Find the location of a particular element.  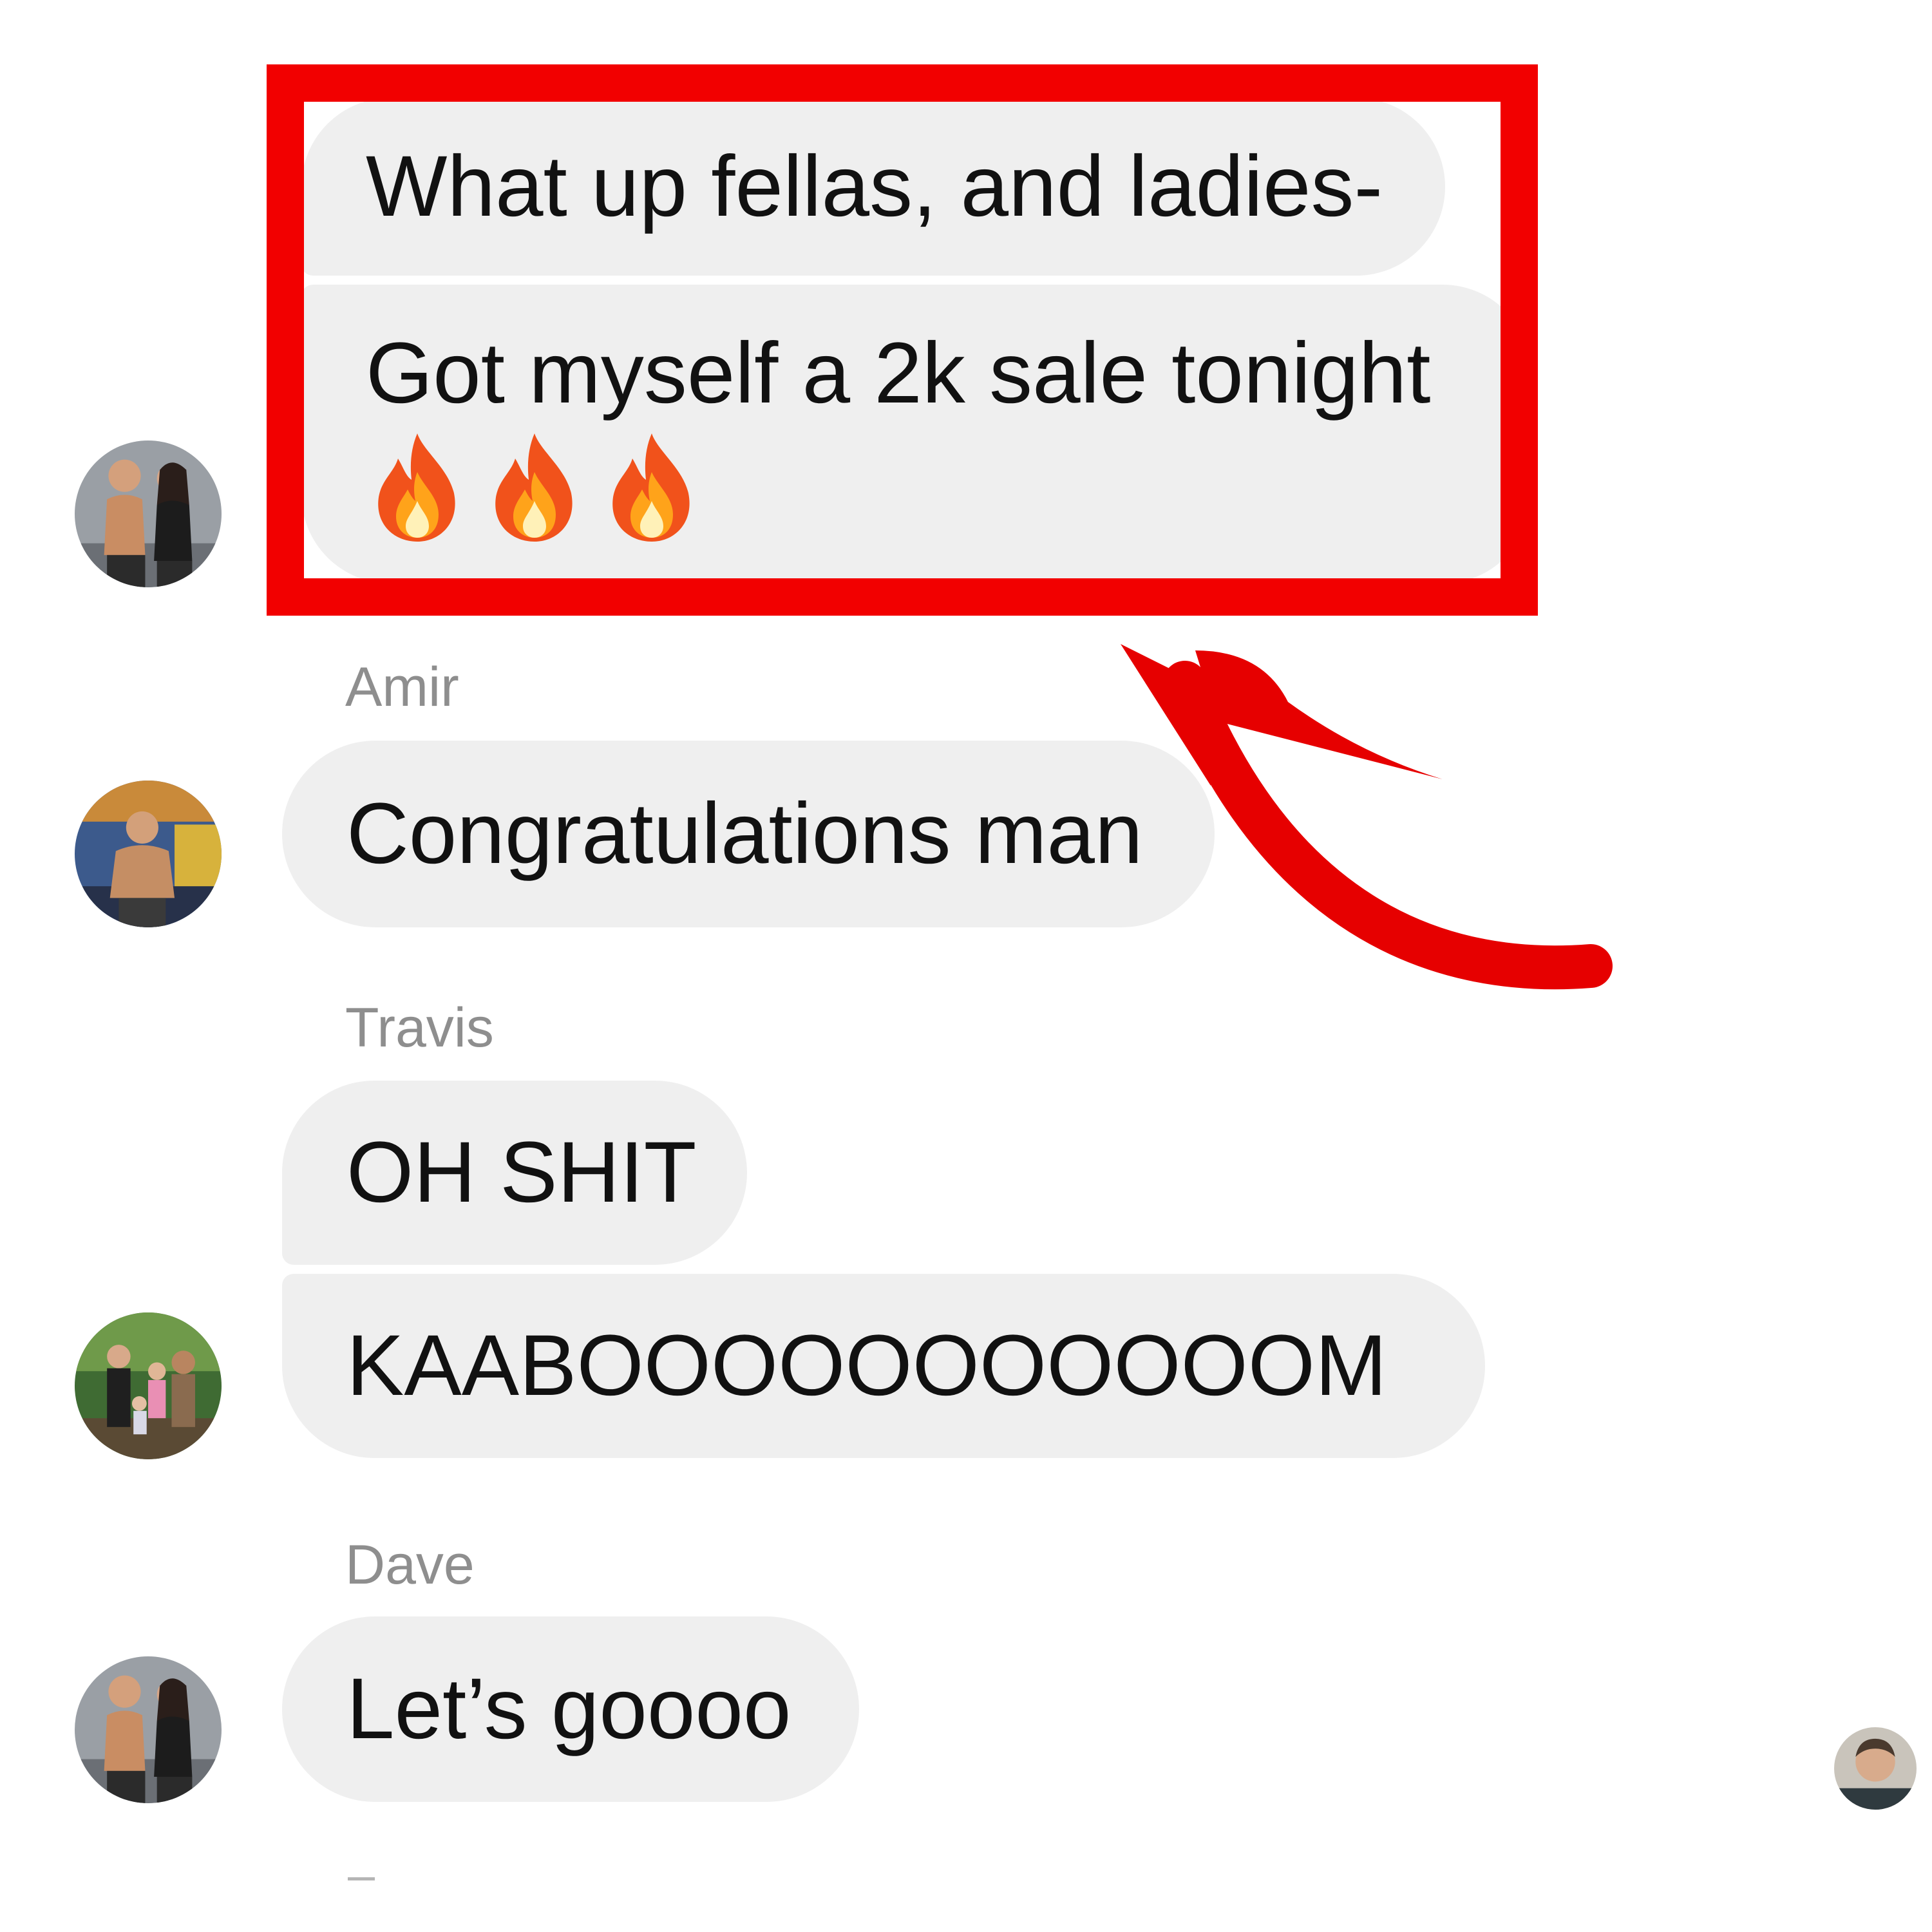

arrow-head-wing is located at coordinates (1319, 715).